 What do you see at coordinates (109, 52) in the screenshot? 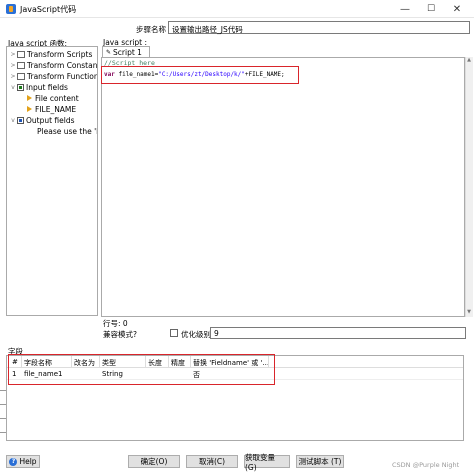
I see `script-tab-icon: ✎` at bounding box center [109, 52].